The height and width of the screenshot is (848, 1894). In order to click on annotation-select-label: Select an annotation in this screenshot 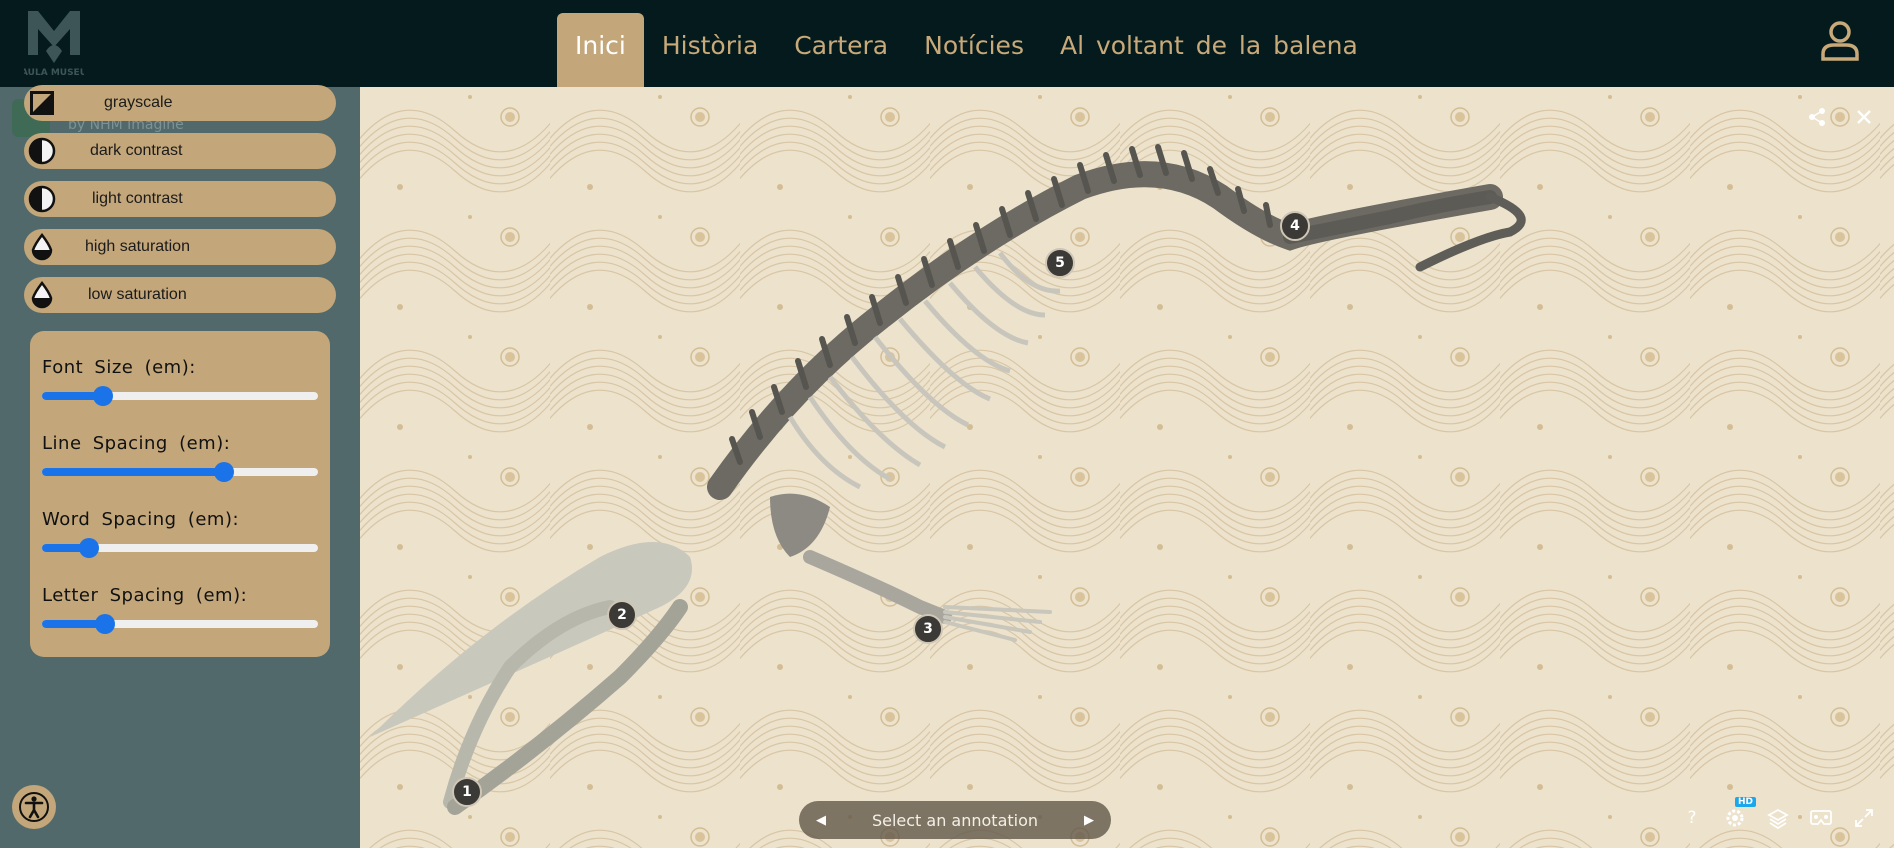, I will do `click(955, 820)`.